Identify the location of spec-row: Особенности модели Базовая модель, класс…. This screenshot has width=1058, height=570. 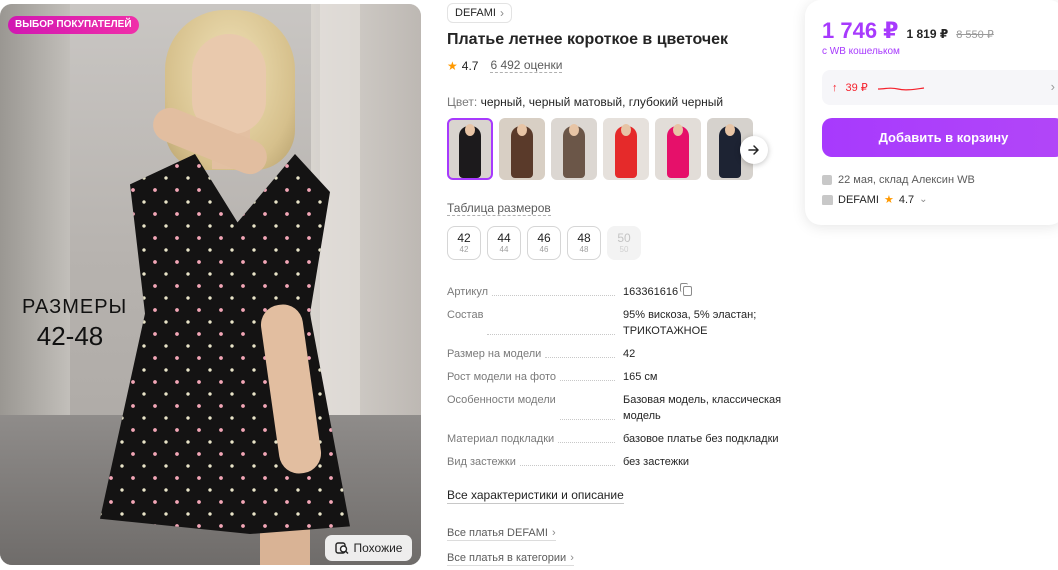
(615, 408).